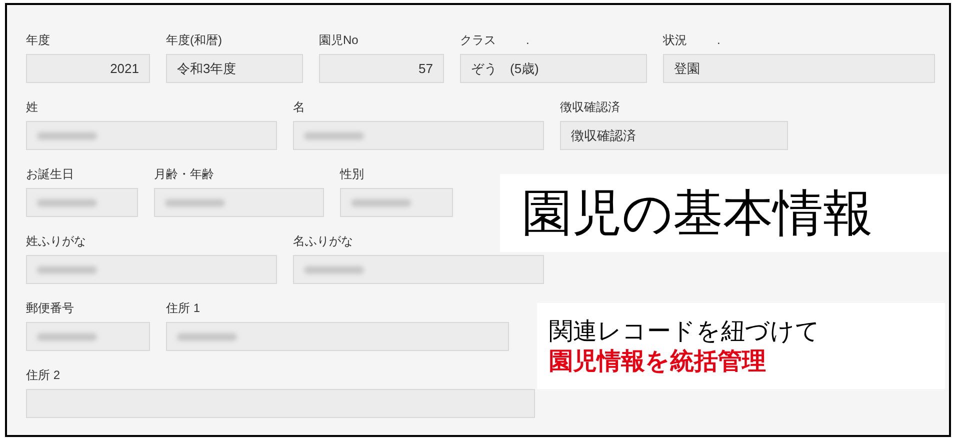  I want to click on field-label: 名ふりがな, so click(323, 241).